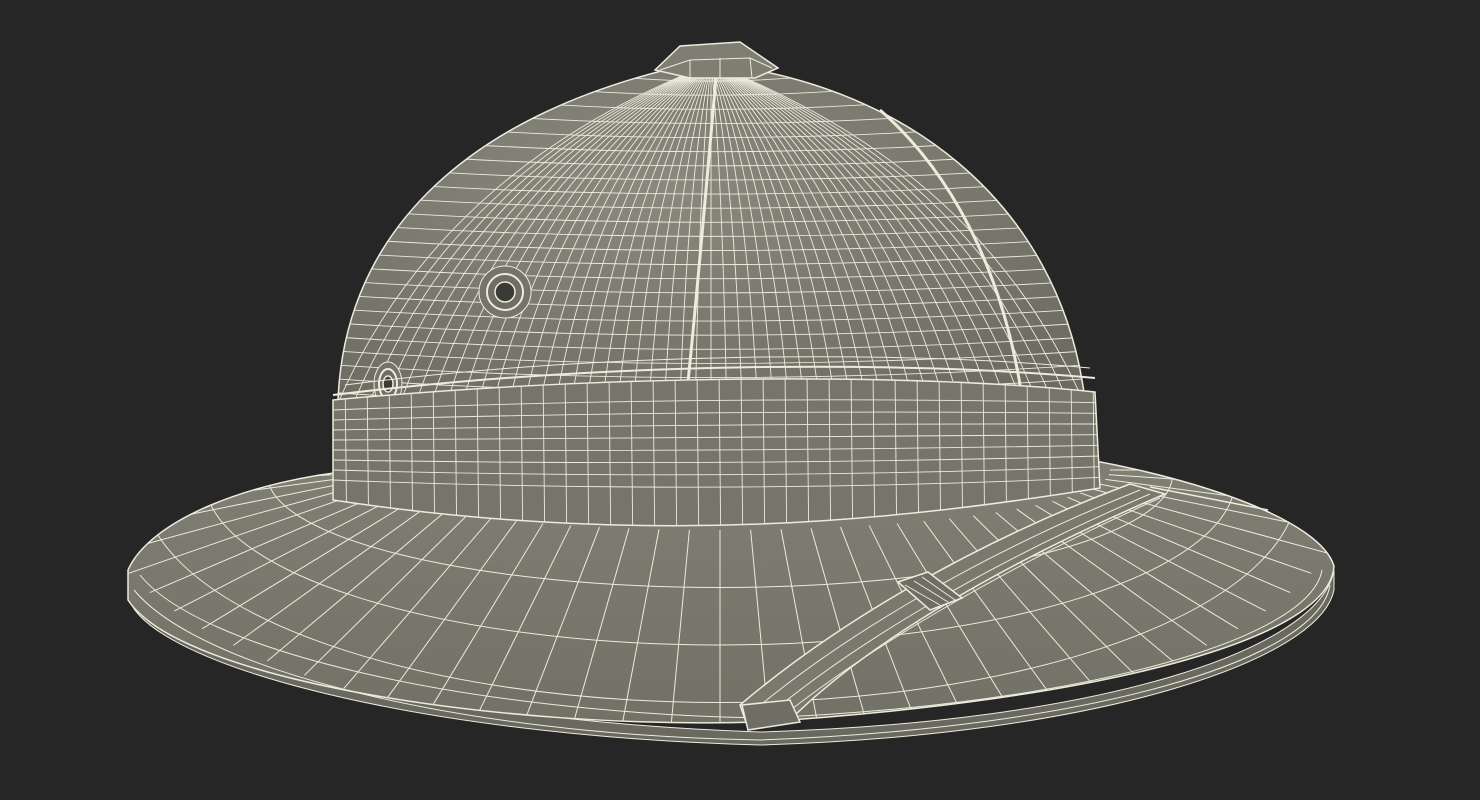 This screenshot has height=800, width=1480. Describe the element at coordinates (505, 292) in the screenshot. I see `vent-grommet-icon` at that location.